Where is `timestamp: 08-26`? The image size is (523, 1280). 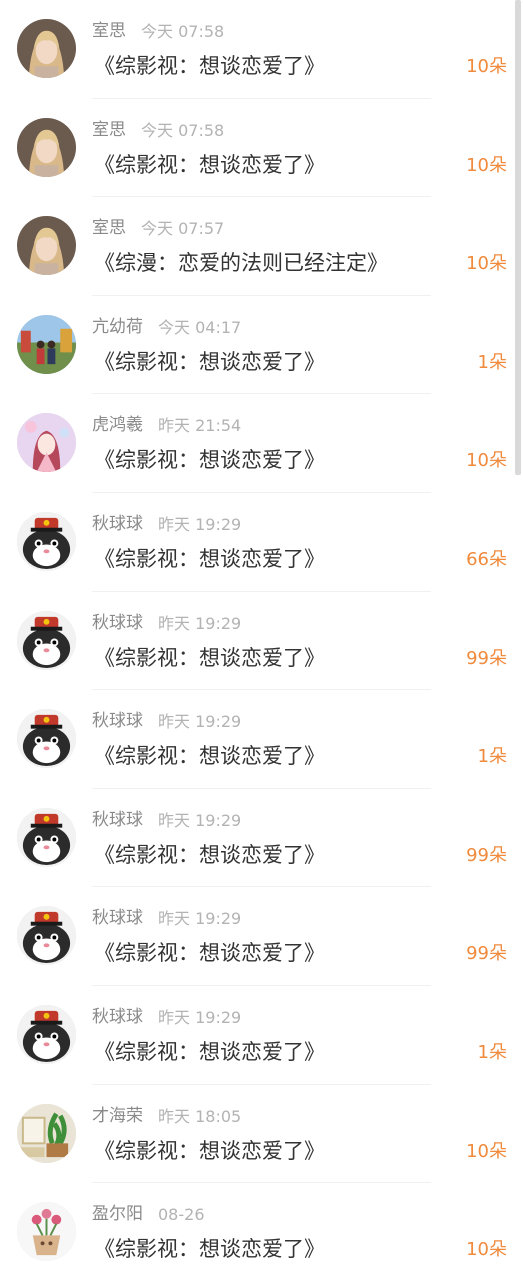 timestamp: 08-26 is located at coordinates (181, 1215).